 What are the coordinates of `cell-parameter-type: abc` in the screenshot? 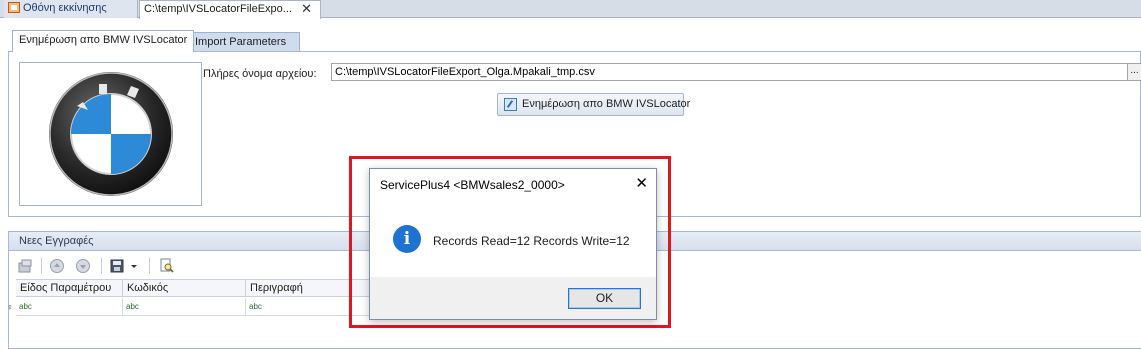 It's located at (69, 307).